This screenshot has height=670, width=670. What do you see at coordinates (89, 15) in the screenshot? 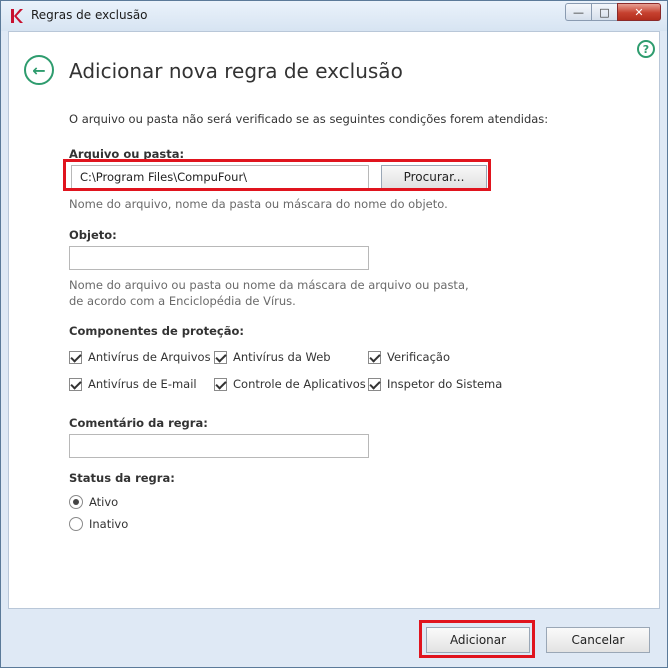
I see `window-title: Regras de exclusão` at bounding box center [89, 15].